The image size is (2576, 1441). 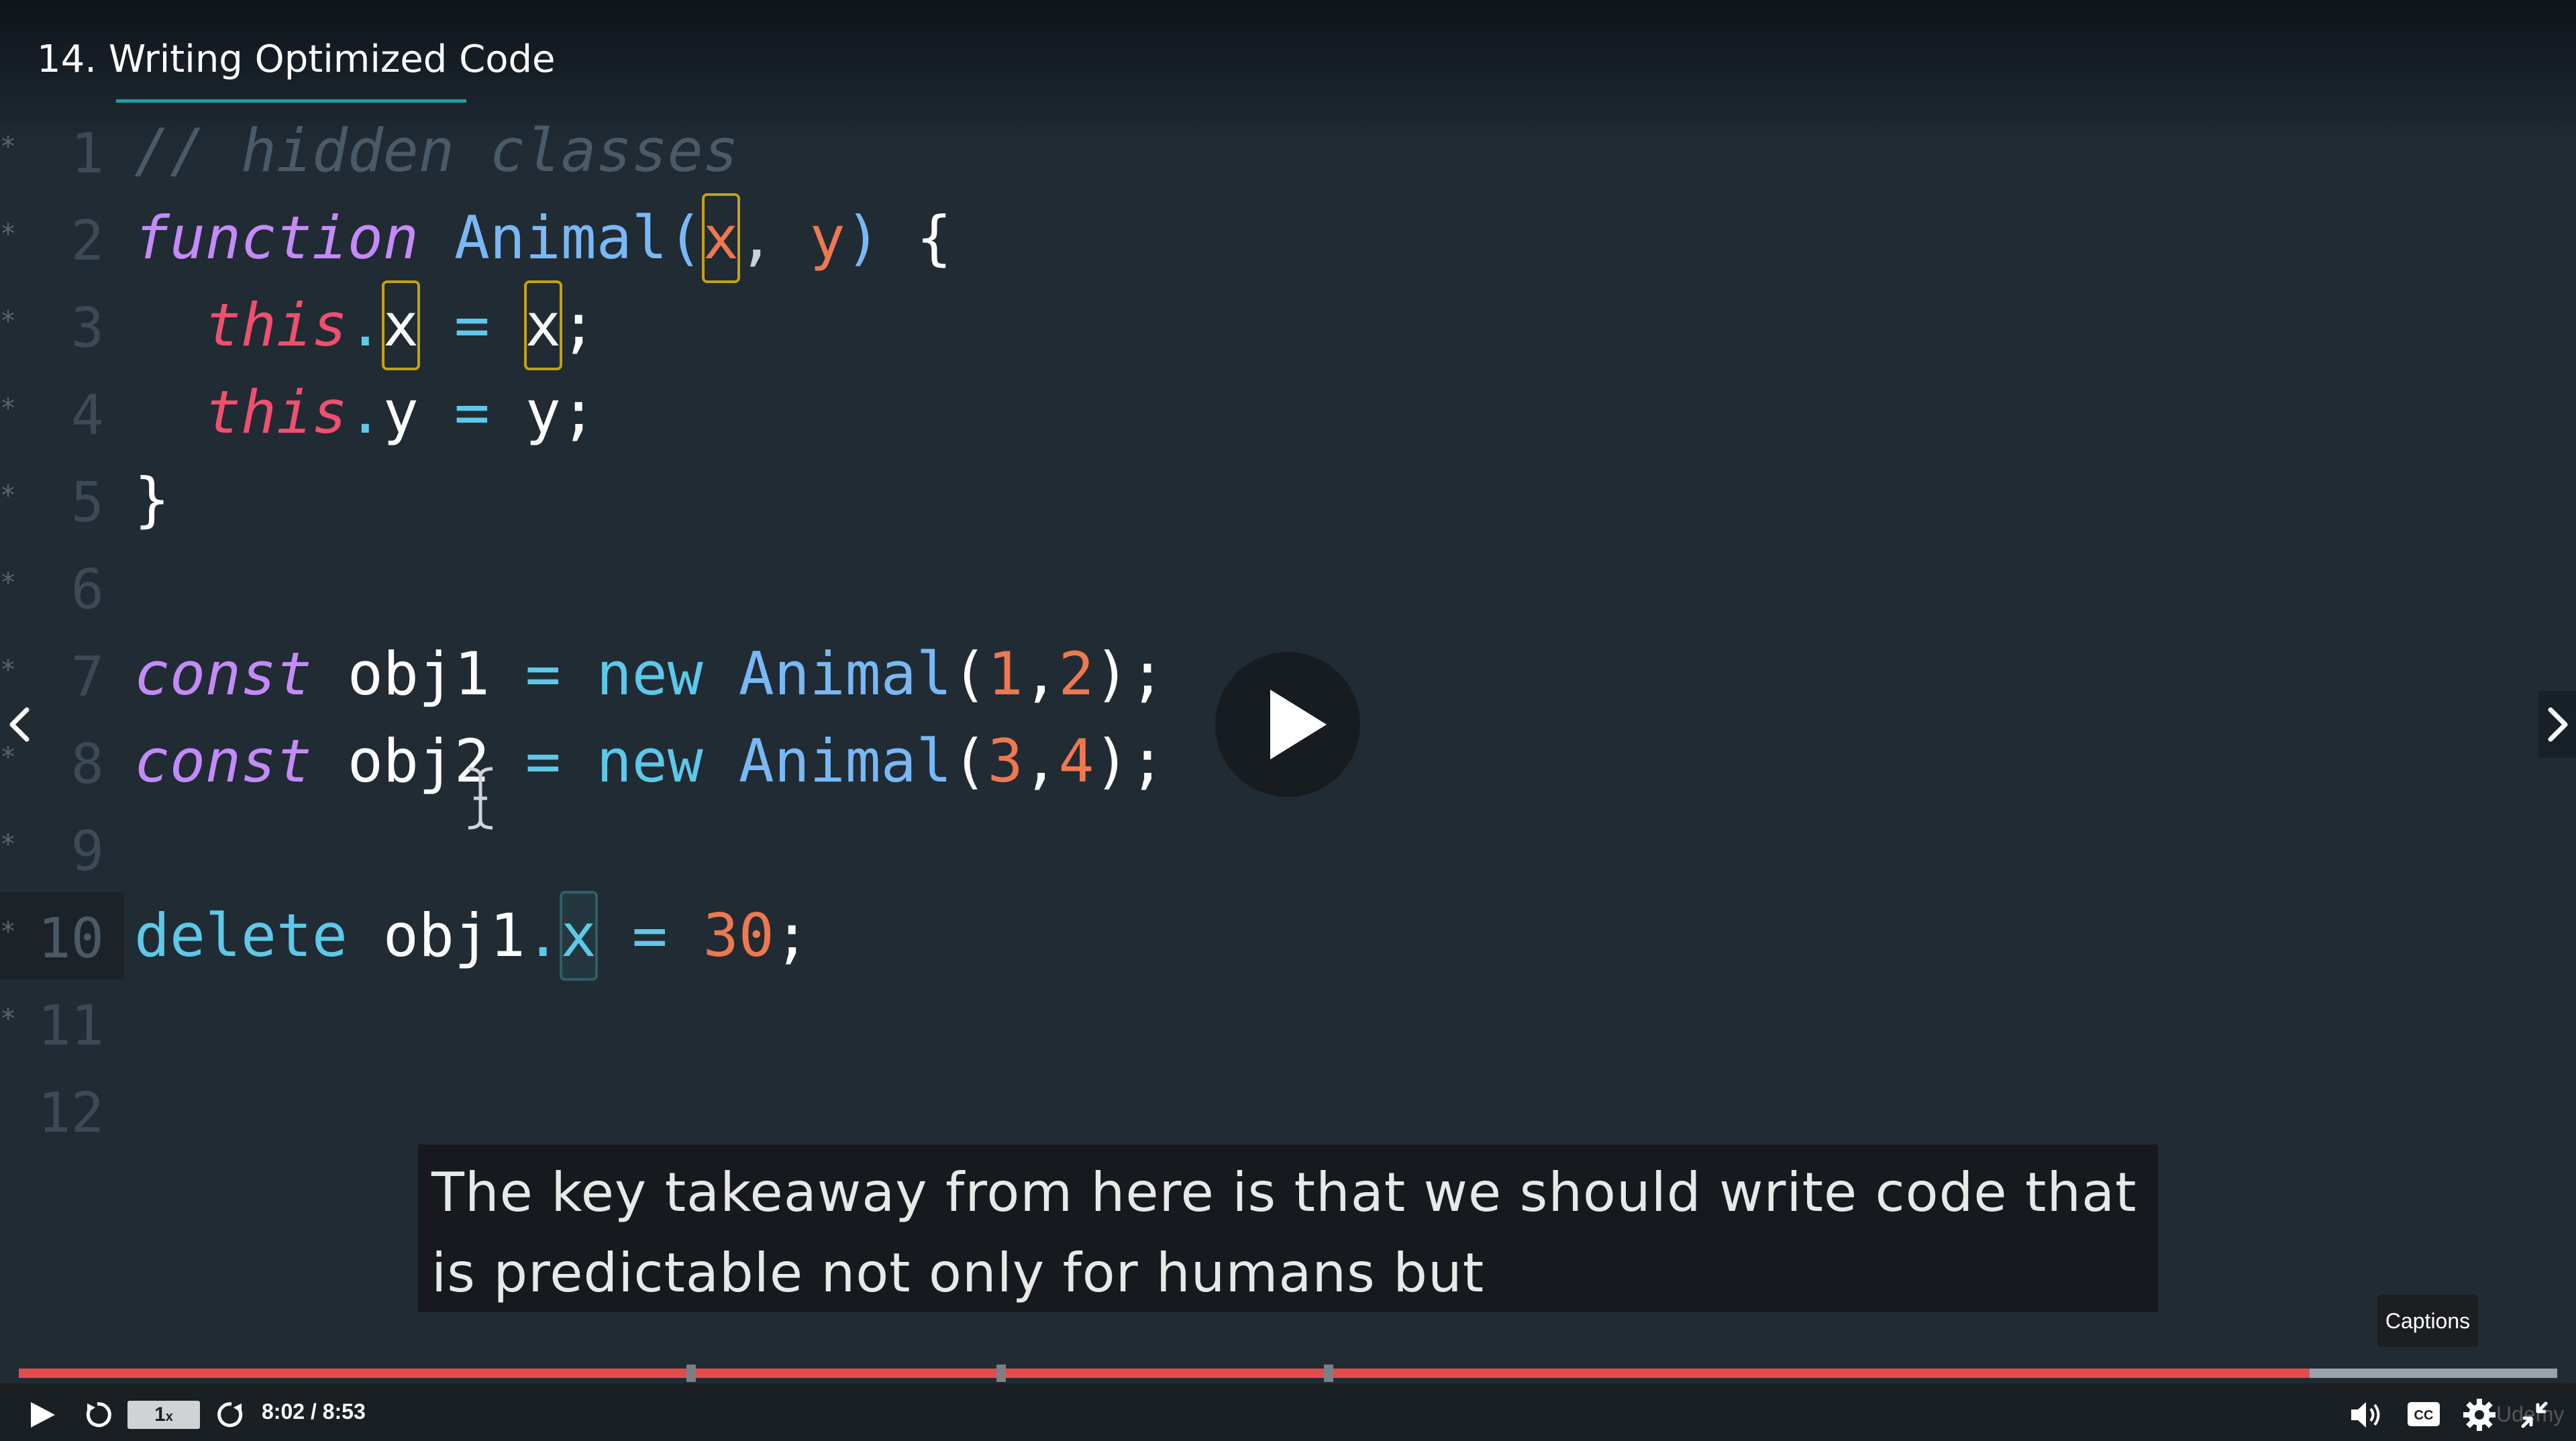 What do you see at coordinates (934, 237) in the screenshot?
I see `code-brace: {` at bounding box center [934, 237].